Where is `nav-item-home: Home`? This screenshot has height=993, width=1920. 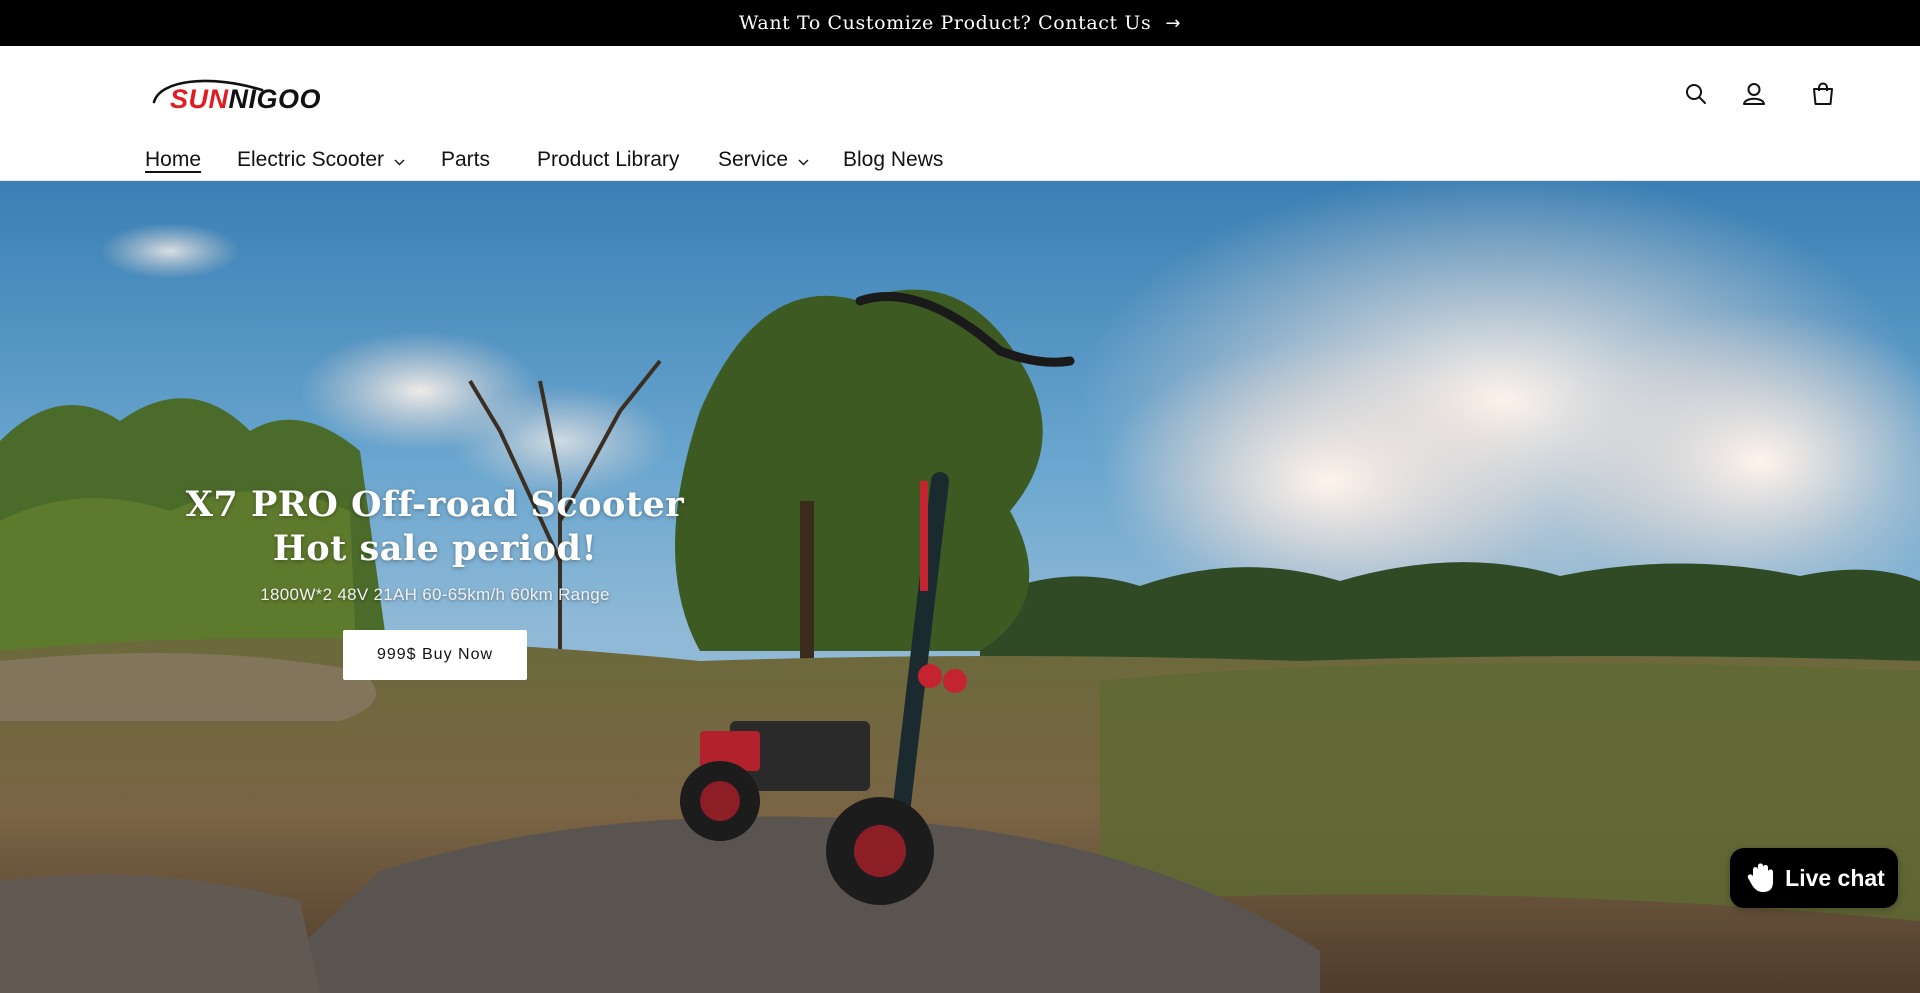
nav-item-home: Home is located at coordinates (191, 160).